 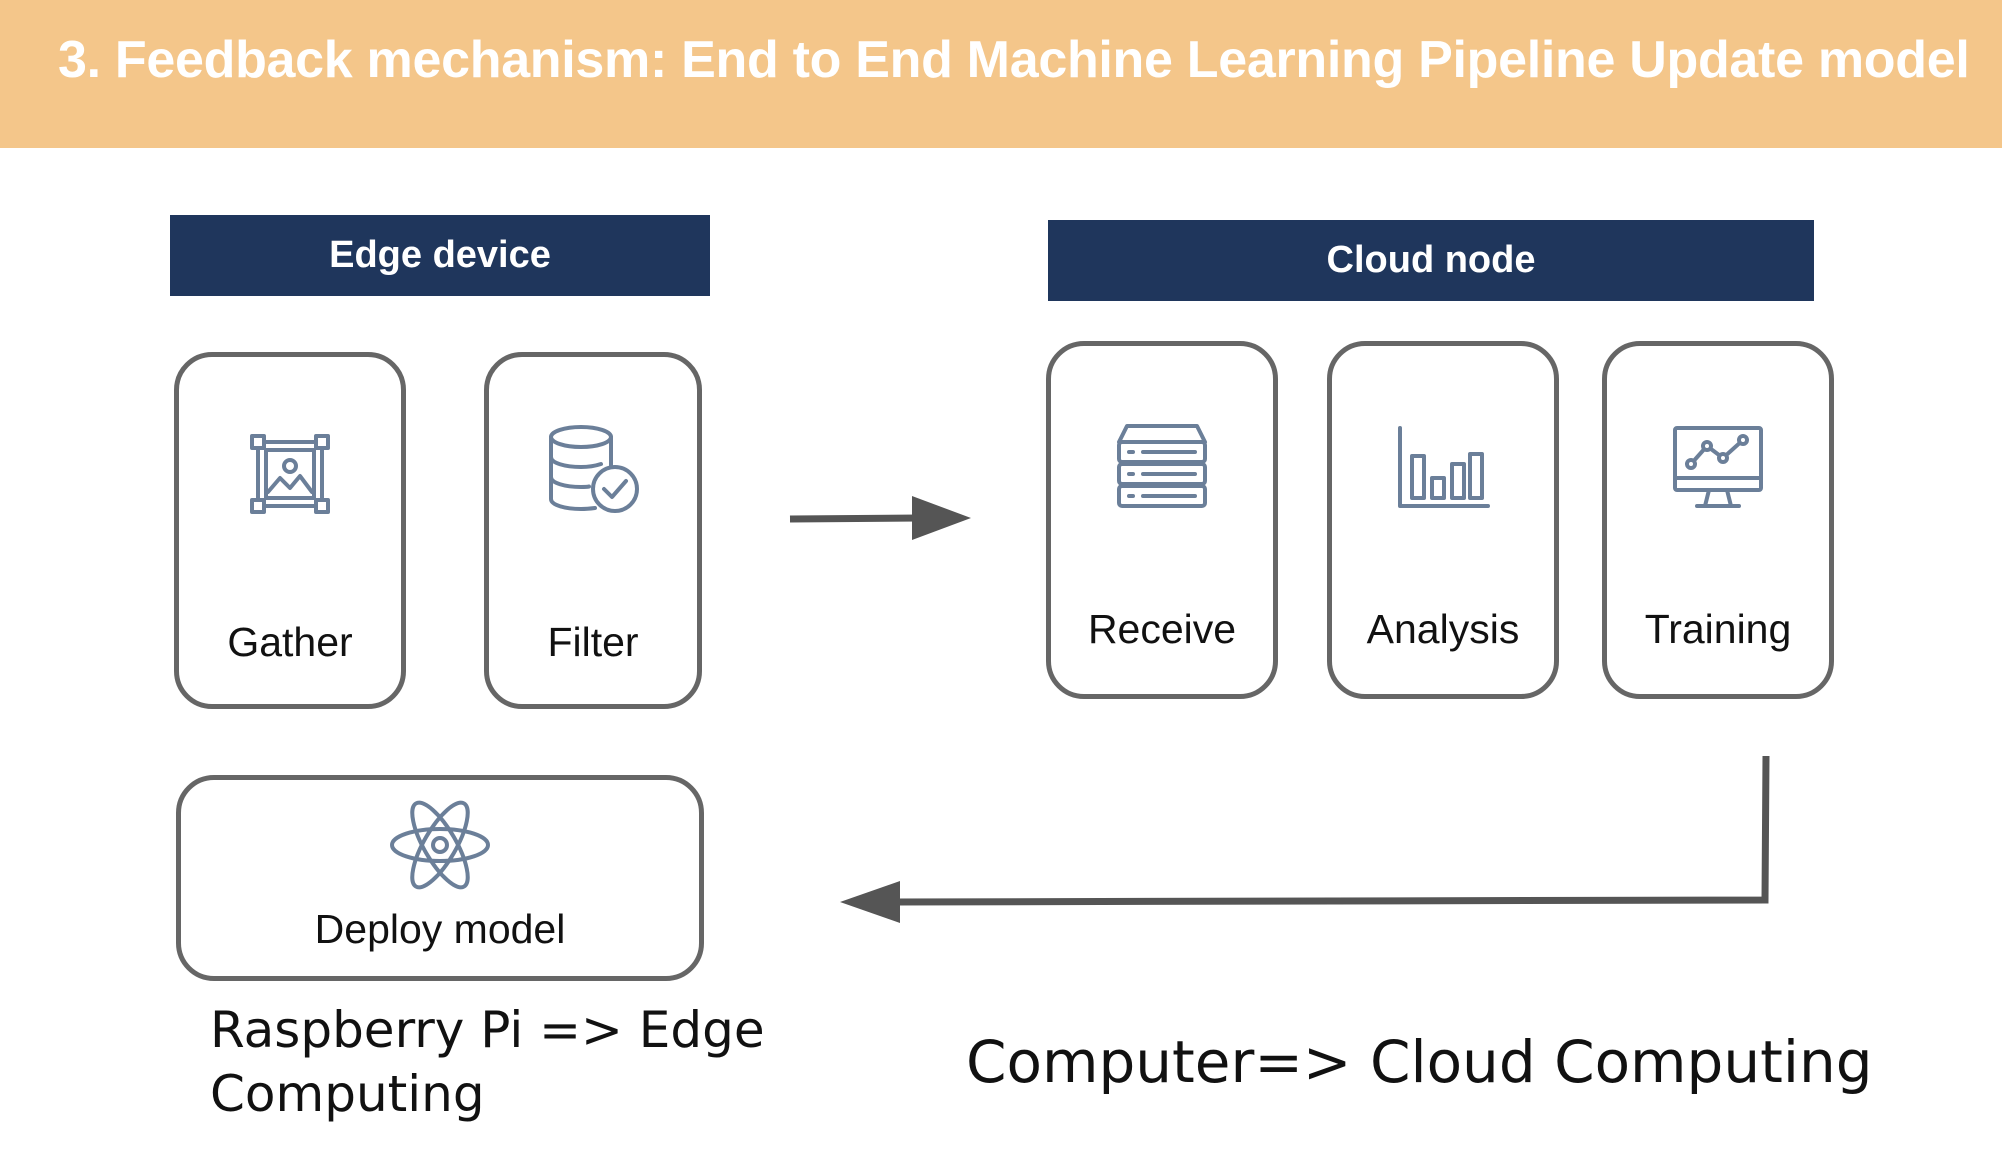 What do you see at coordinates (1305, 839) in the screenshot?
I see `cloud-to-edge-feedback-arrow` at bounding box center [1305, 839].